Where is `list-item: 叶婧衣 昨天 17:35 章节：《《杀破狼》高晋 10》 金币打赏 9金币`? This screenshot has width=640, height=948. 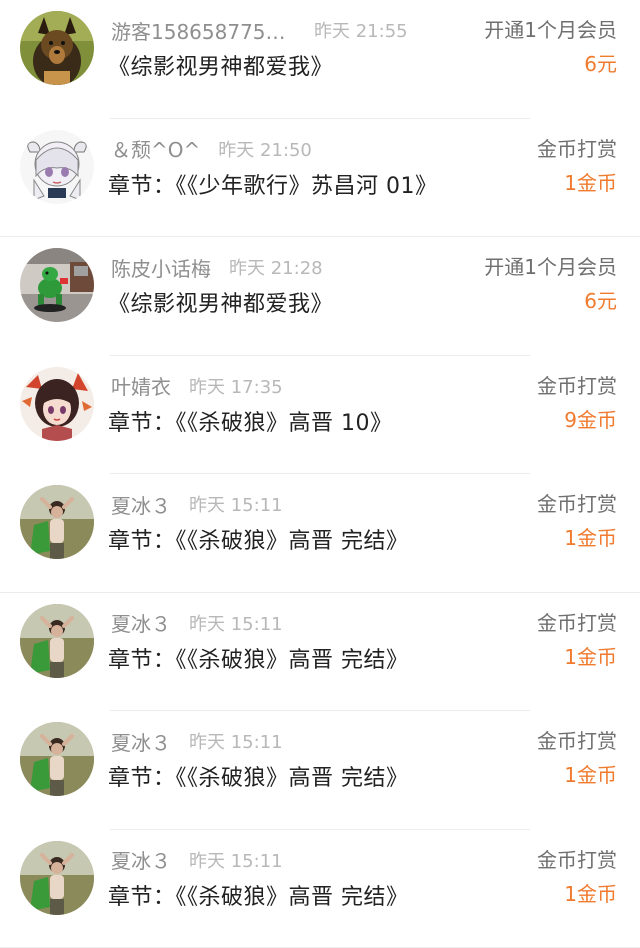 list-item: 叶婧衣 昨天 17:35 章节：《《杀破狼》高晋 10》 金币打赏 9金币 is located at coordinates (320, 415).